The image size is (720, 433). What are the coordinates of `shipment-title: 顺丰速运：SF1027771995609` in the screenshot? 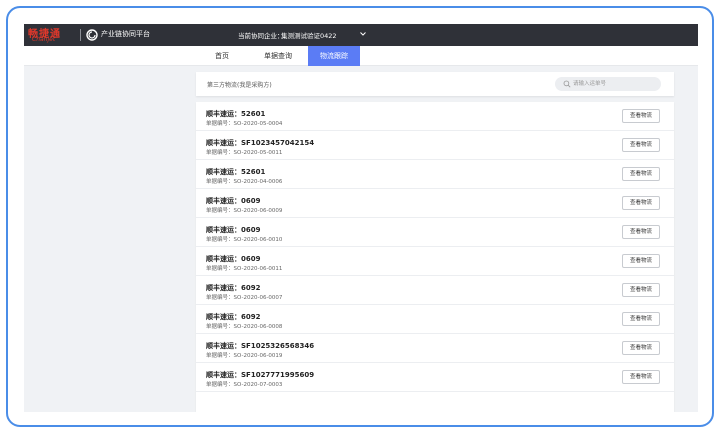 It's located at (260, 375).